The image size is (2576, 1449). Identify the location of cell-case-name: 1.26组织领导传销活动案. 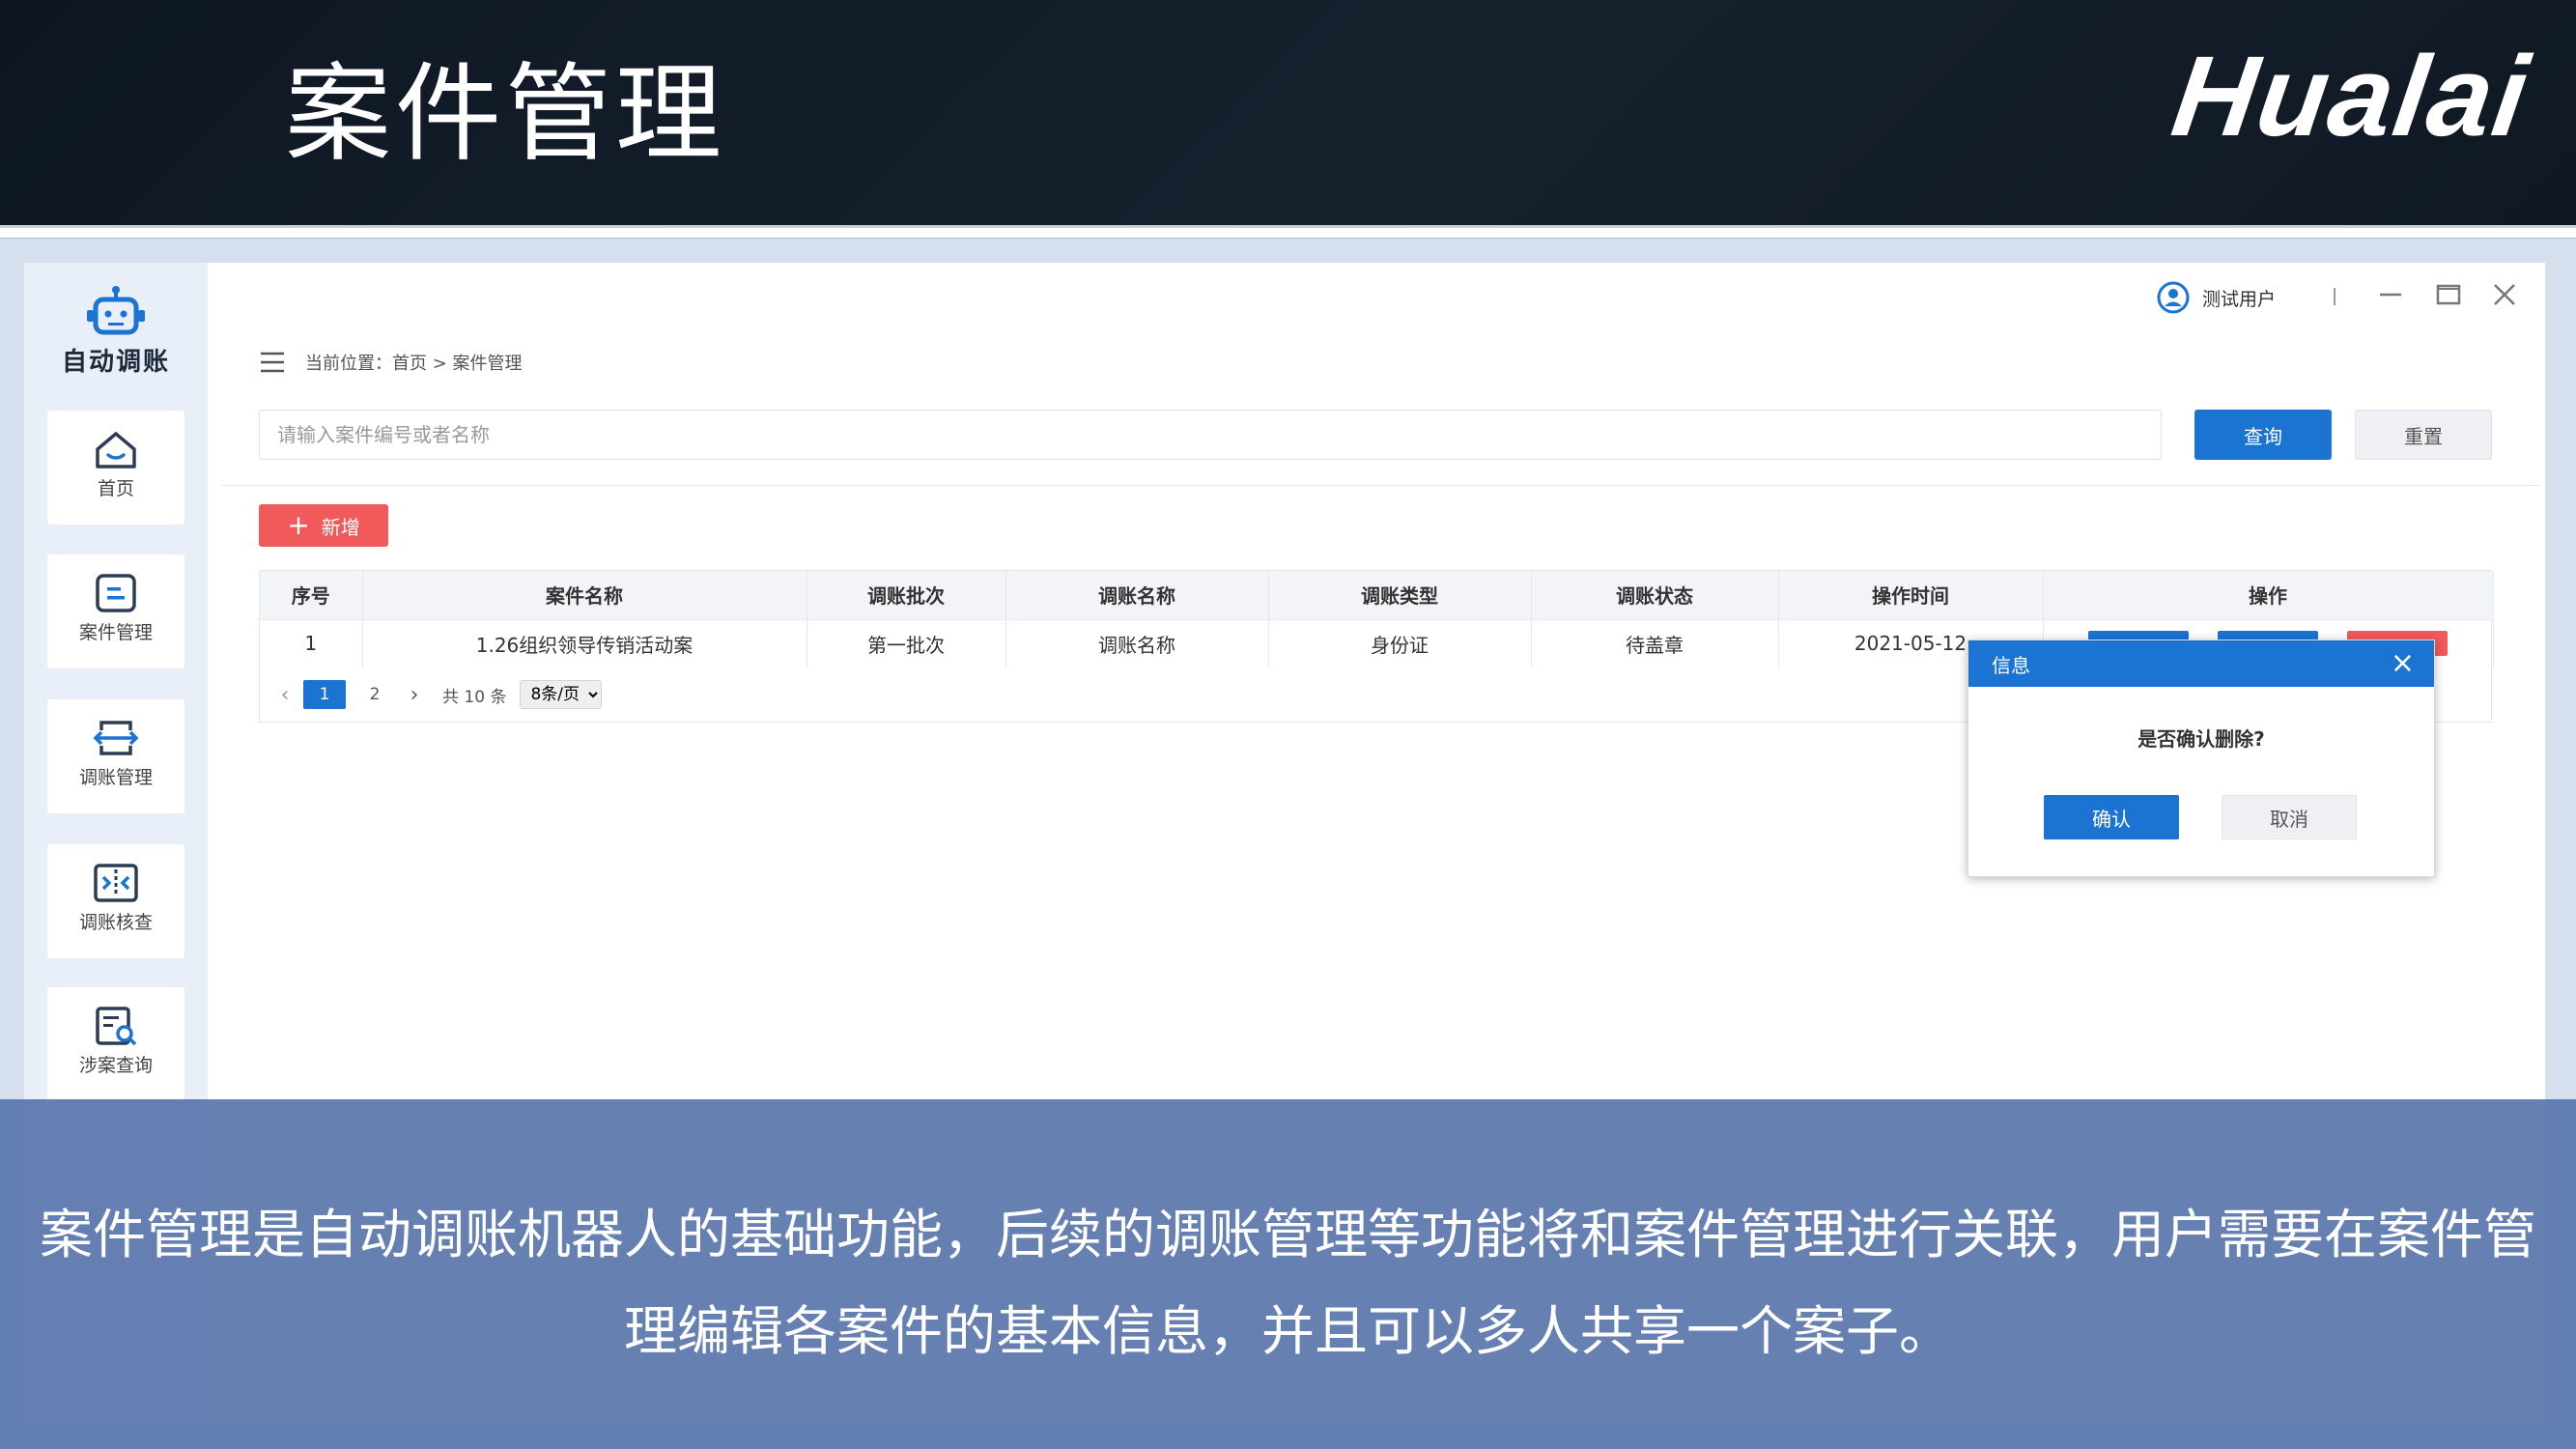
(584, 643).